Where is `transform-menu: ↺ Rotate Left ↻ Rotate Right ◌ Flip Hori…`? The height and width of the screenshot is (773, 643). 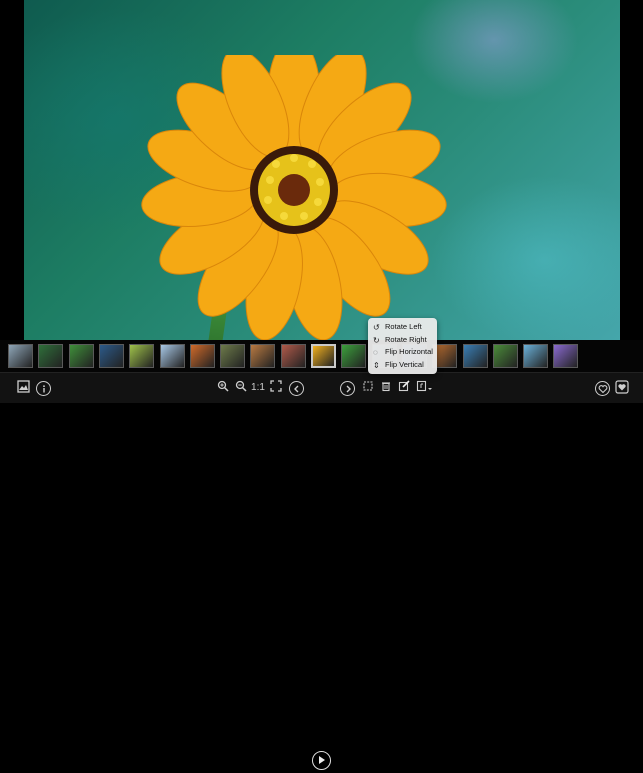
transform-menu: ↺ Rotate Left ↻ Rotate Right ◌ Flip Hori… is located at coordinates (402, 346).